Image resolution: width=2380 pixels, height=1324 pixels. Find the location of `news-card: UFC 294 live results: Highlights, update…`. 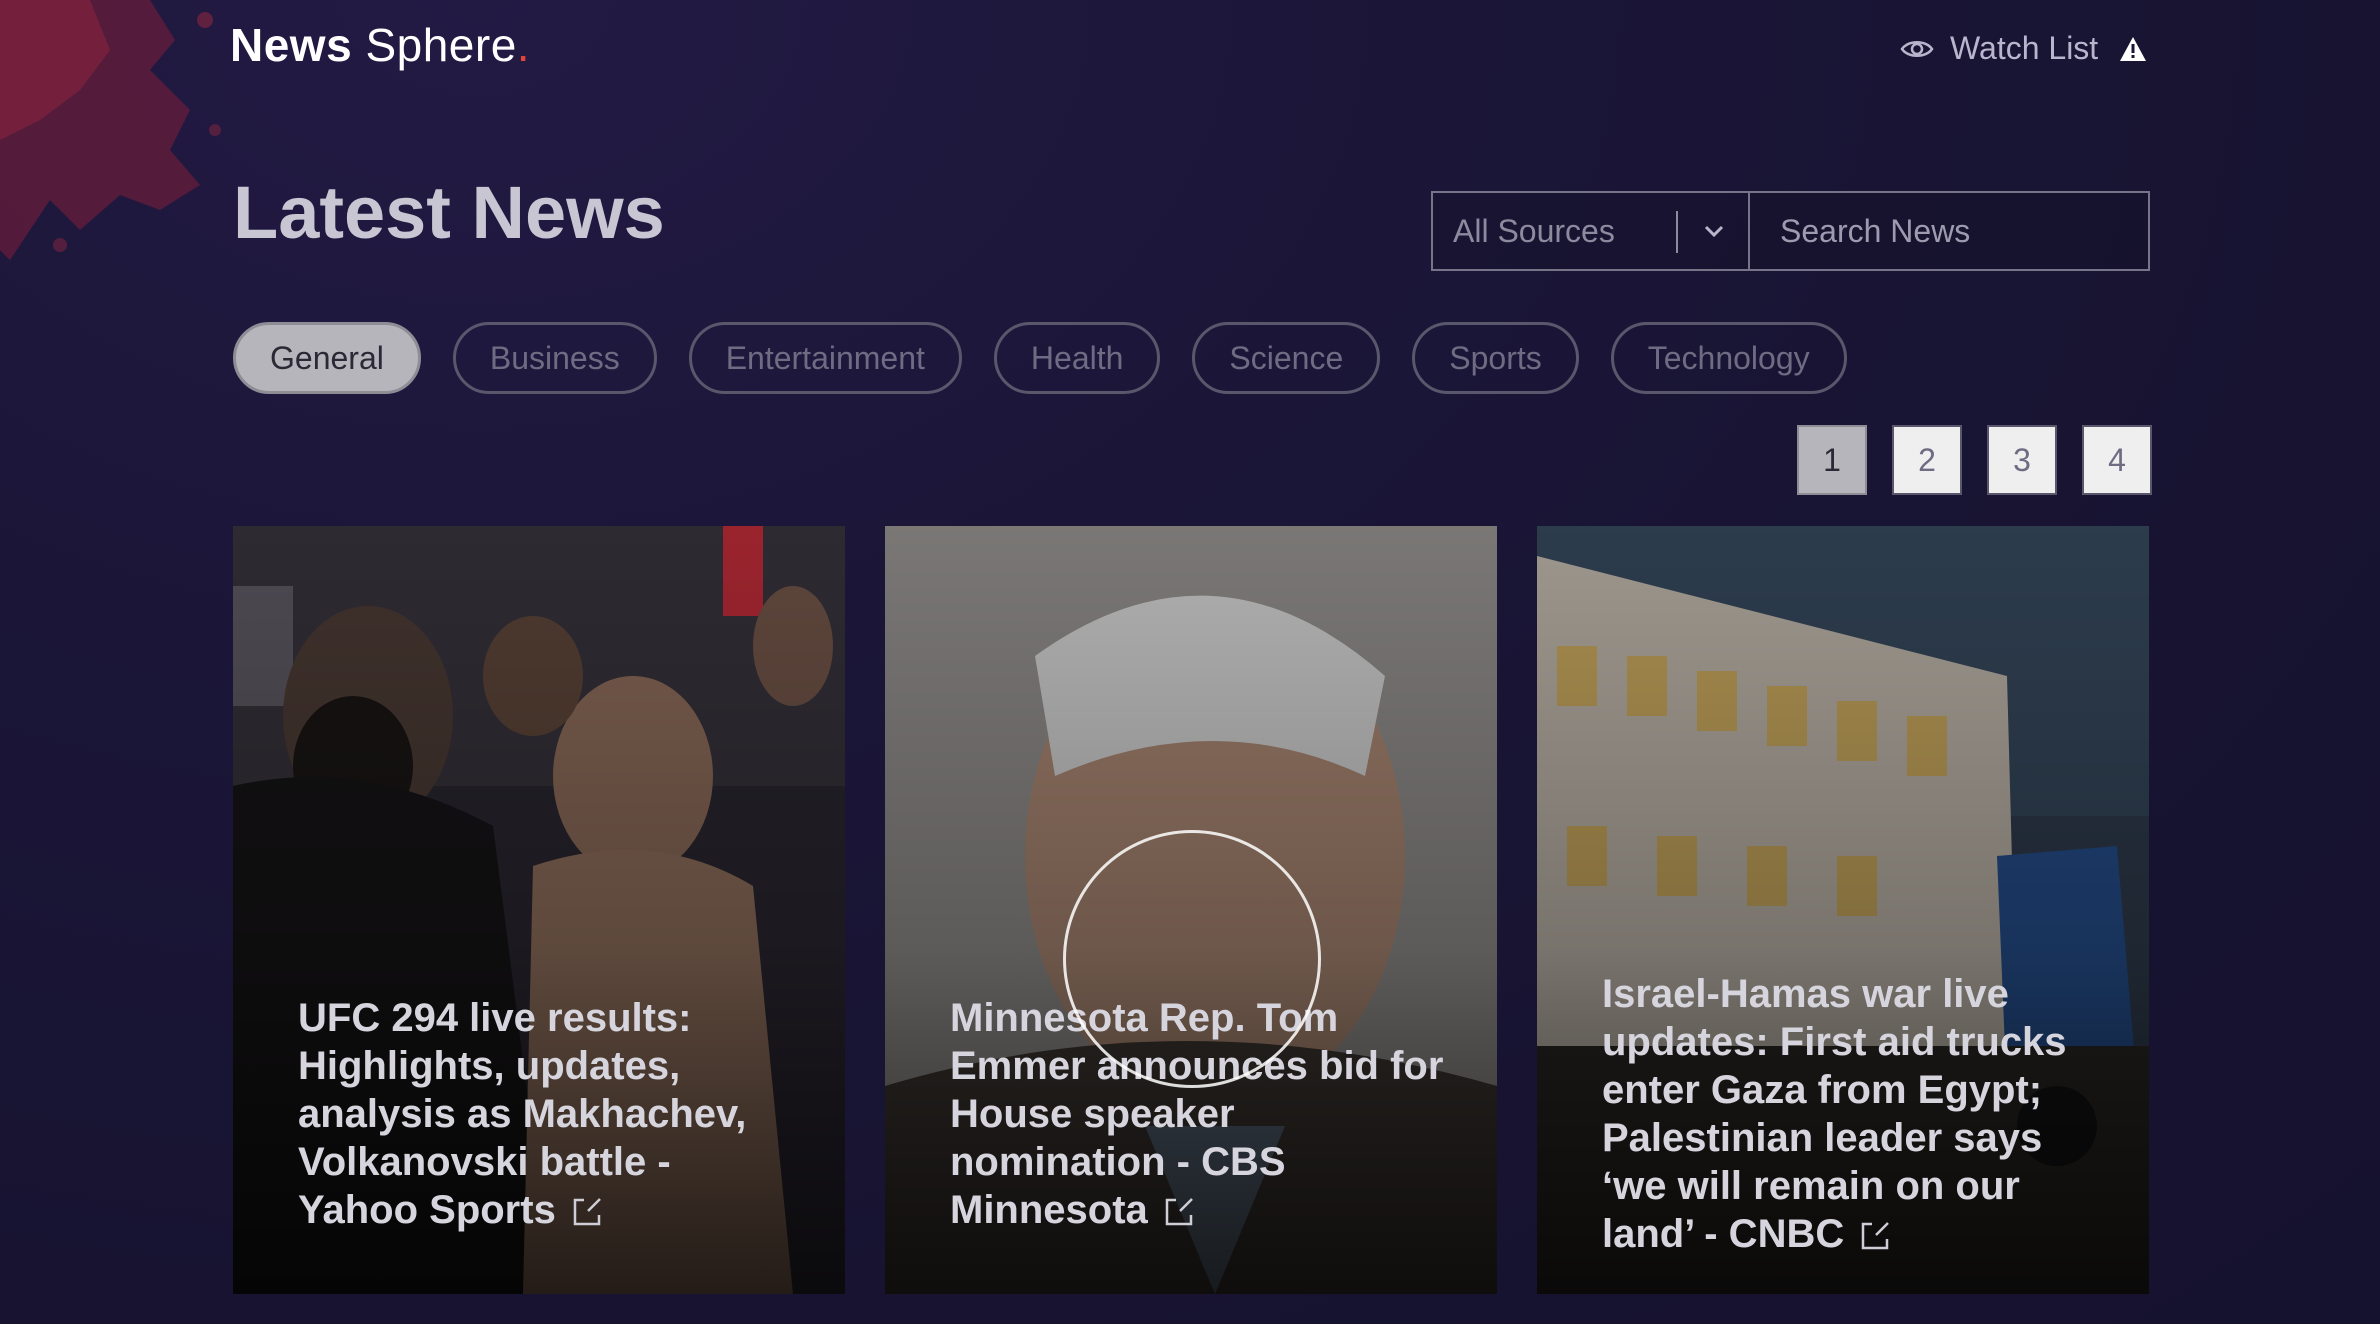

news-card: UFC 294 live results: Highlights, update… is located at coordinates (539, 910).